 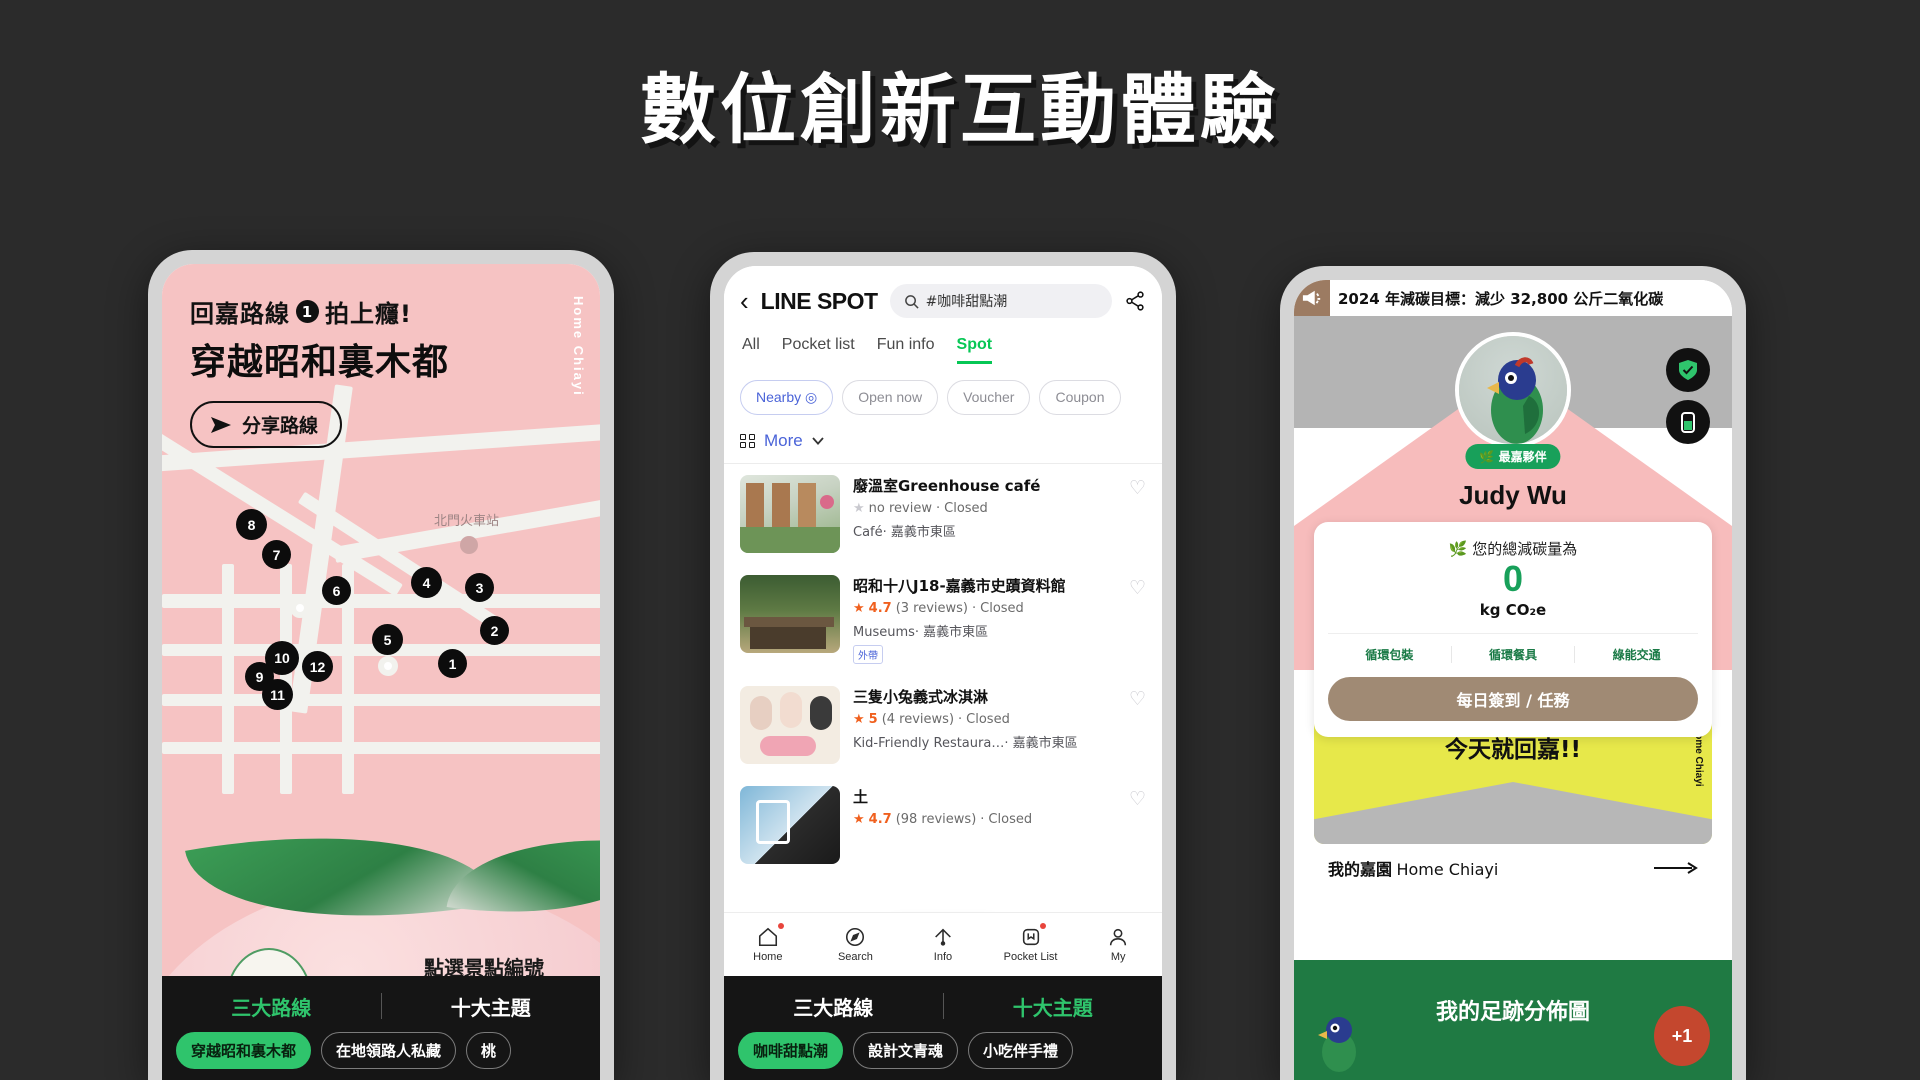 I want to click on filter-chip-voucher: Voucher, so click(x=989, y=397).